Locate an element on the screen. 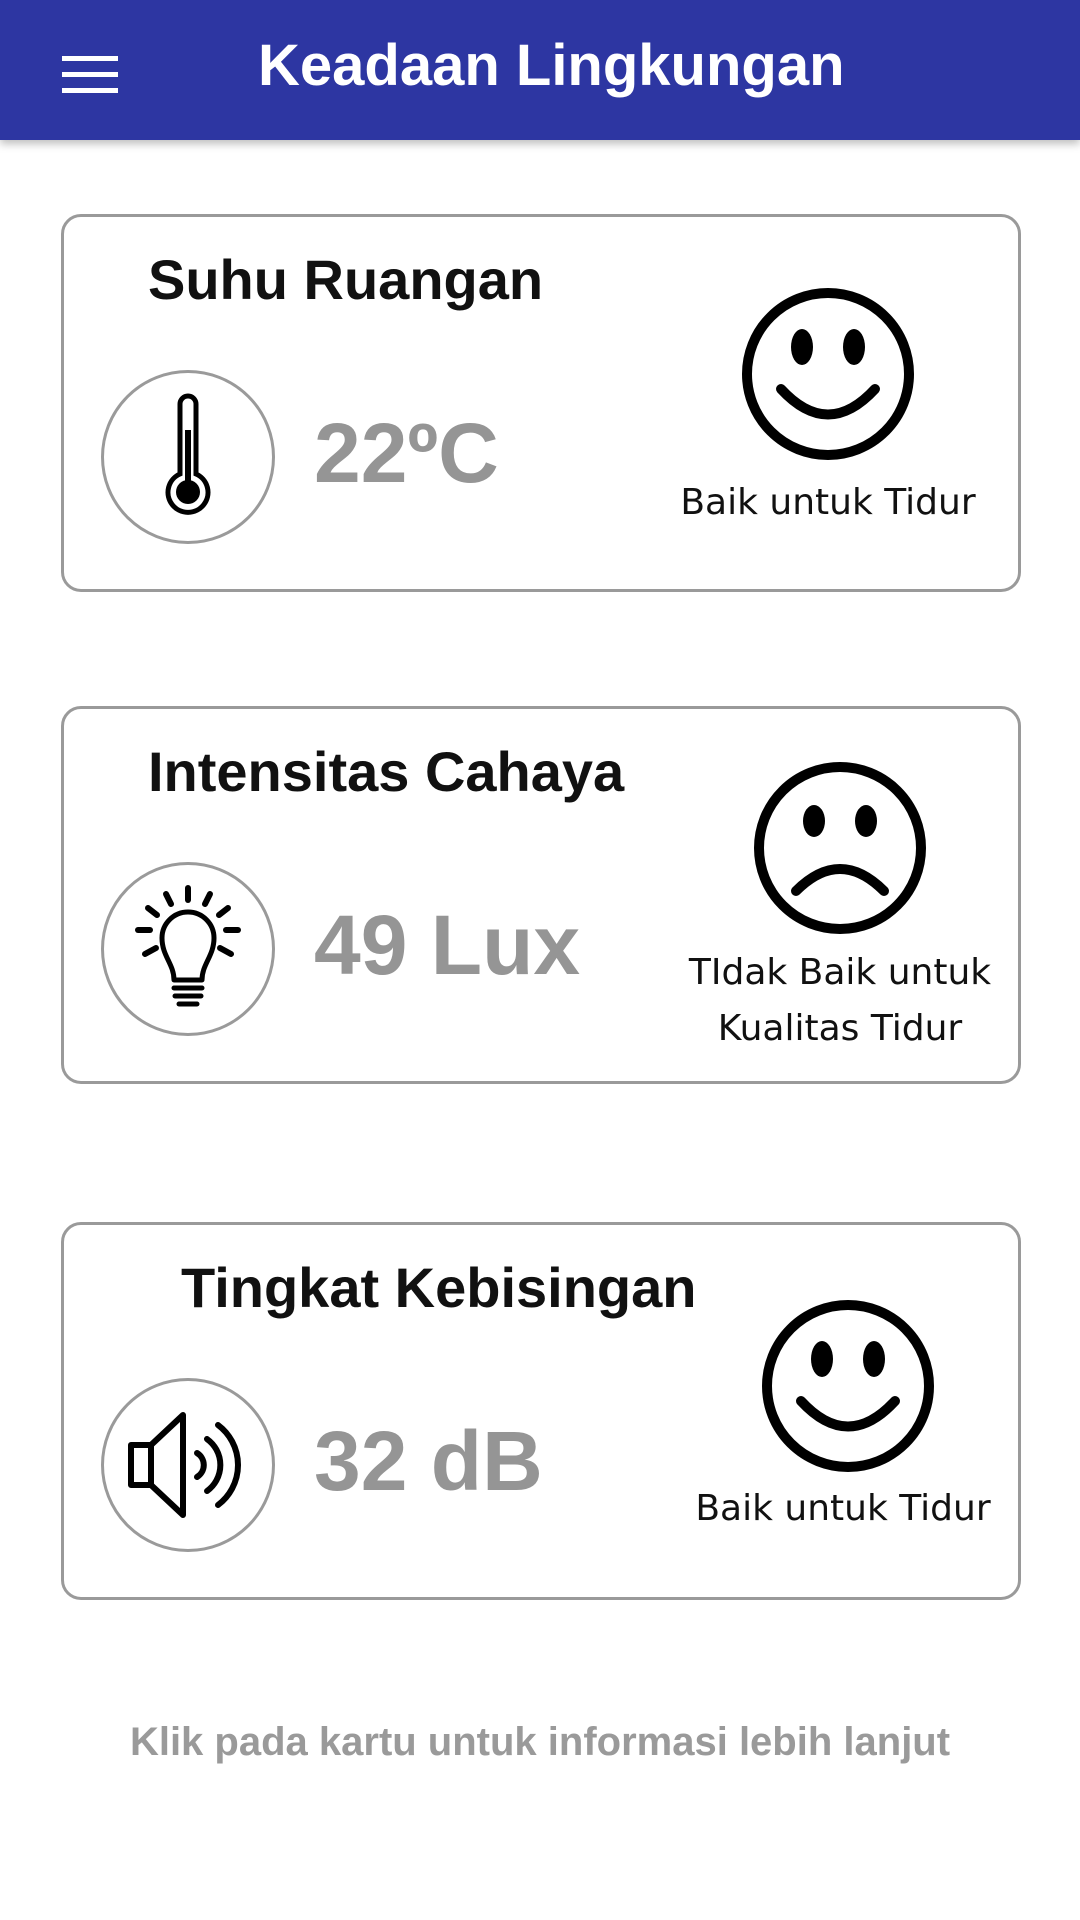  smiley-sad-icon is located at coordinates (840, 848).